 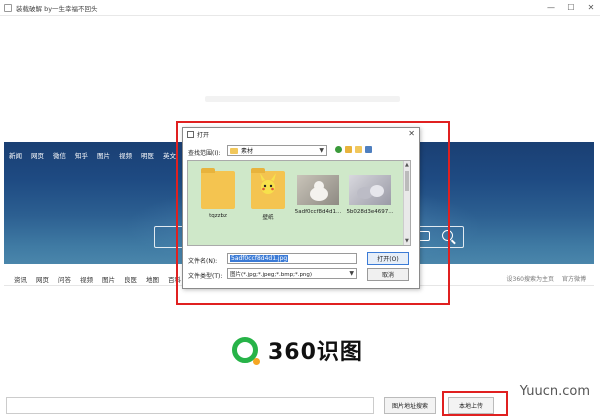 I want to click on official-weibo-link: 官方微博, so click(x=574, y=278).